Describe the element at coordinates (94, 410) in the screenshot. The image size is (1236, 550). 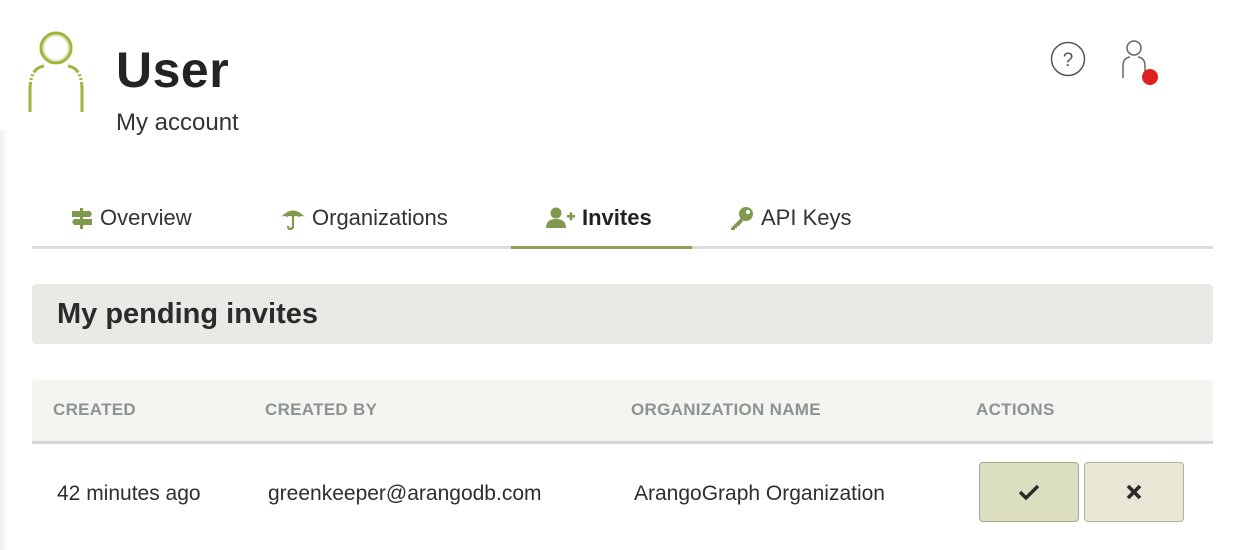
I see `column-header-created: CREATED` at that location.